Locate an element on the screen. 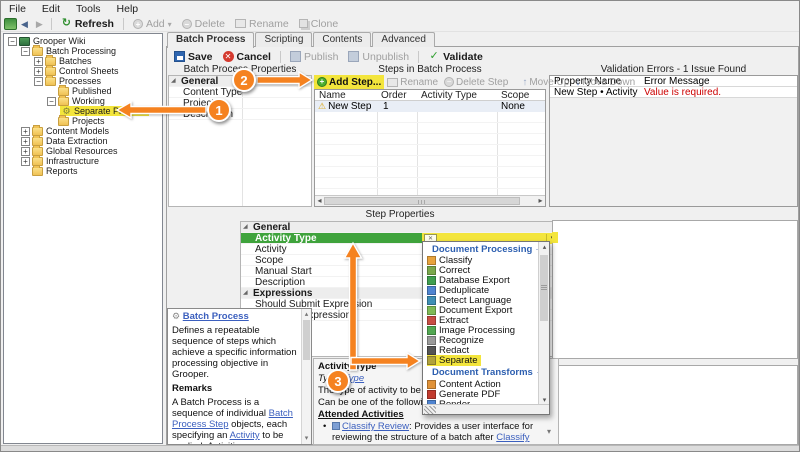 The image size is (800, 452). tree-item-data-extraction: Data Extraction is located at coordinates (83, 140).